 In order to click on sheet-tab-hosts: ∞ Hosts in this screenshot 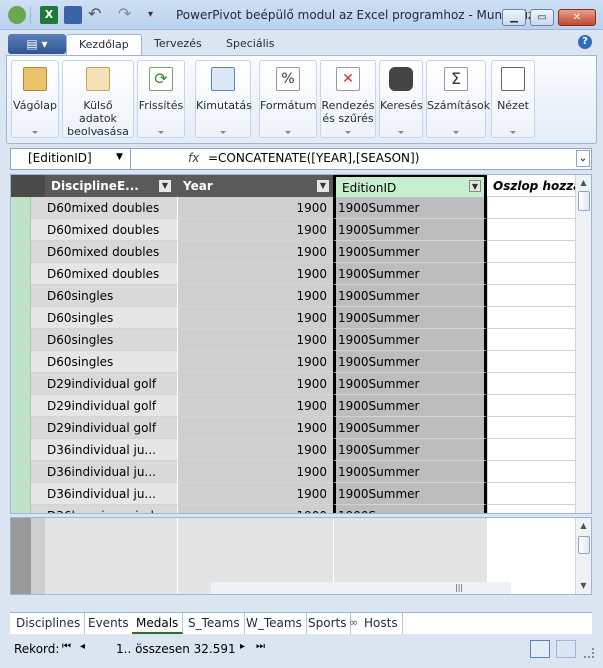, I will do `click(374, 623)`.